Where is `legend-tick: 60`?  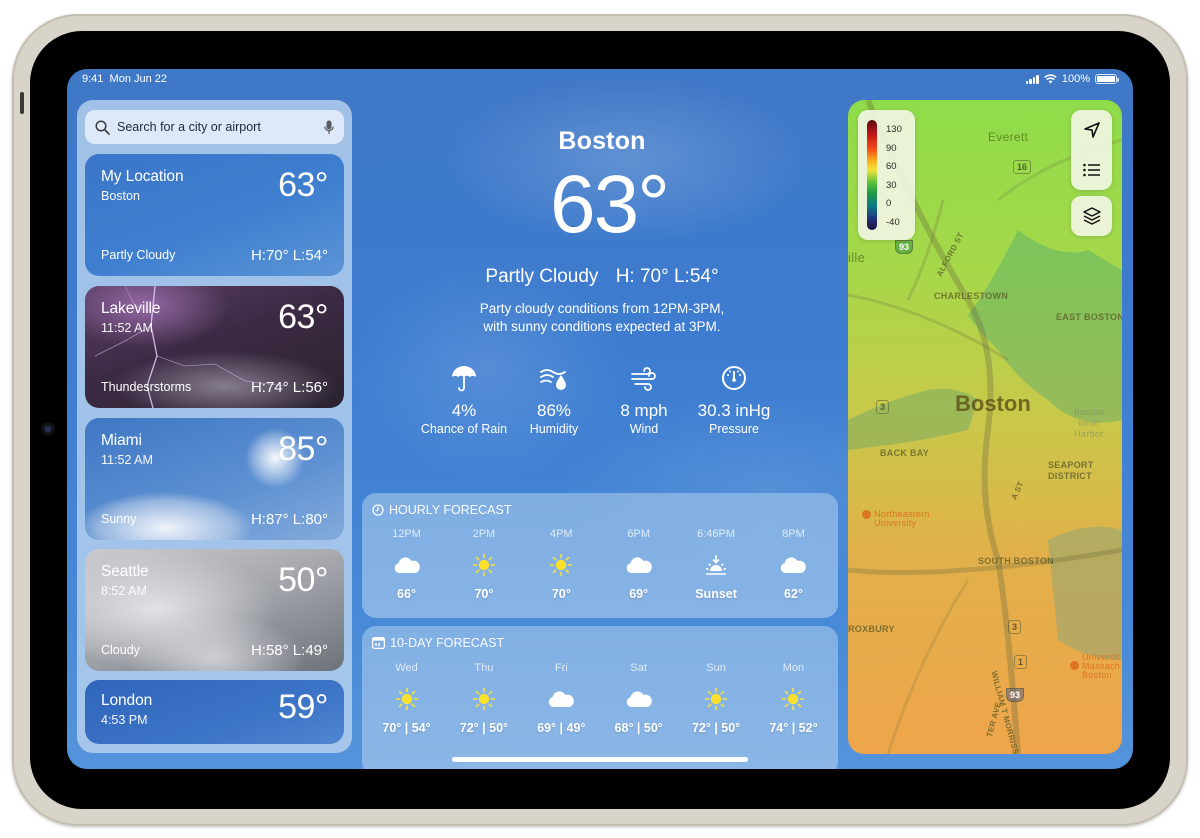 legend-tick: 60 is located at coordinates (891, 167).